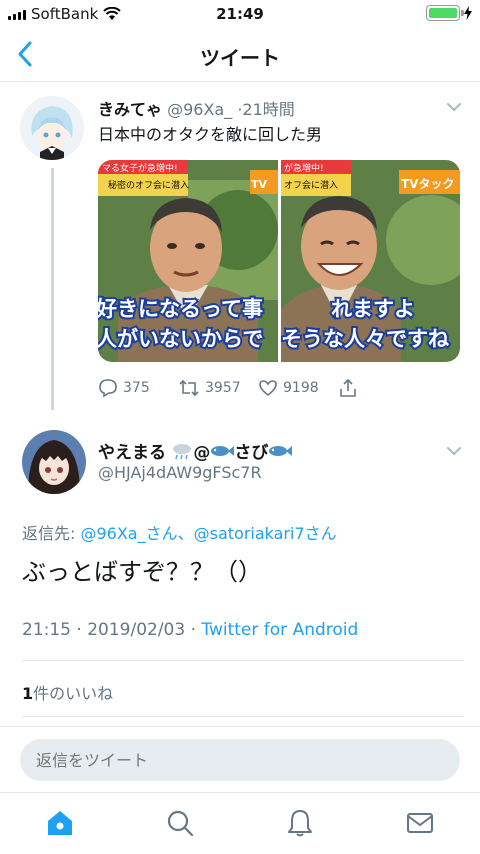 The image size is (480, 854). Describe the element at coordinates (202, 453) in the screenshot. I see `name-at: @` at that location.